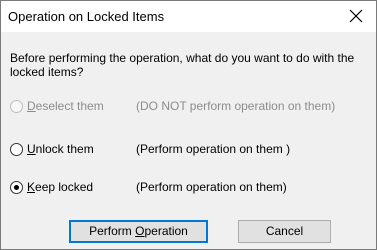 The width and height of the screenshot is (377, 250). Describe the element at coordinates (16, 149) in the screenshot. I see `unlock-radio` at that location.